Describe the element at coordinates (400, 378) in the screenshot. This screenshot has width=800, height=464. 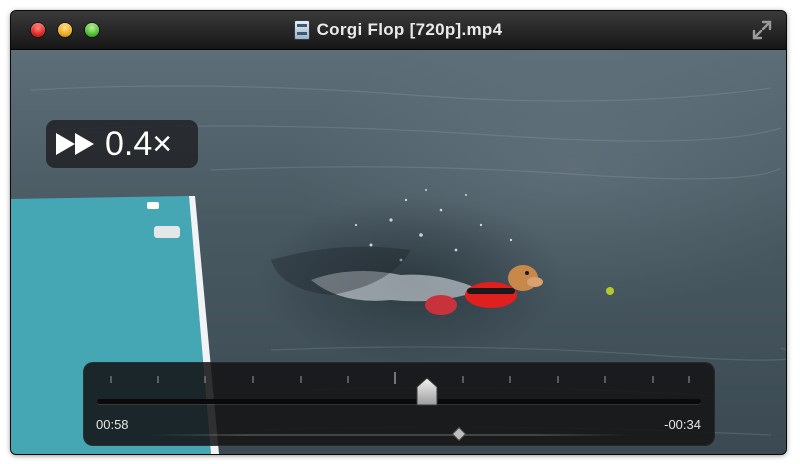
I see `timeline-ticks` at that location.